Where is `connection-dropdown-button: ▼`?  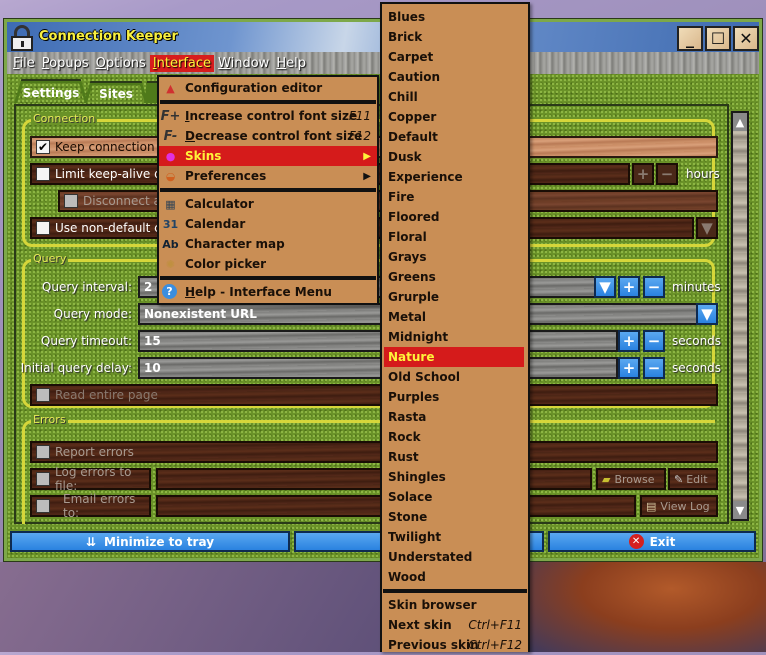
connection-dropdown-button: ▼ is located at coordinates (707, 228).